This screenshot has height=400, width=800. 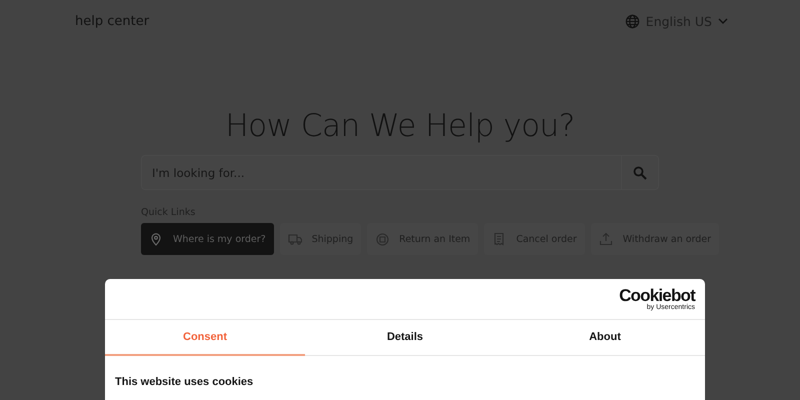 What do you see at coordinates (605, 239) in the screenshot?
I see `upload-icon` at bounding box center [605, 239].